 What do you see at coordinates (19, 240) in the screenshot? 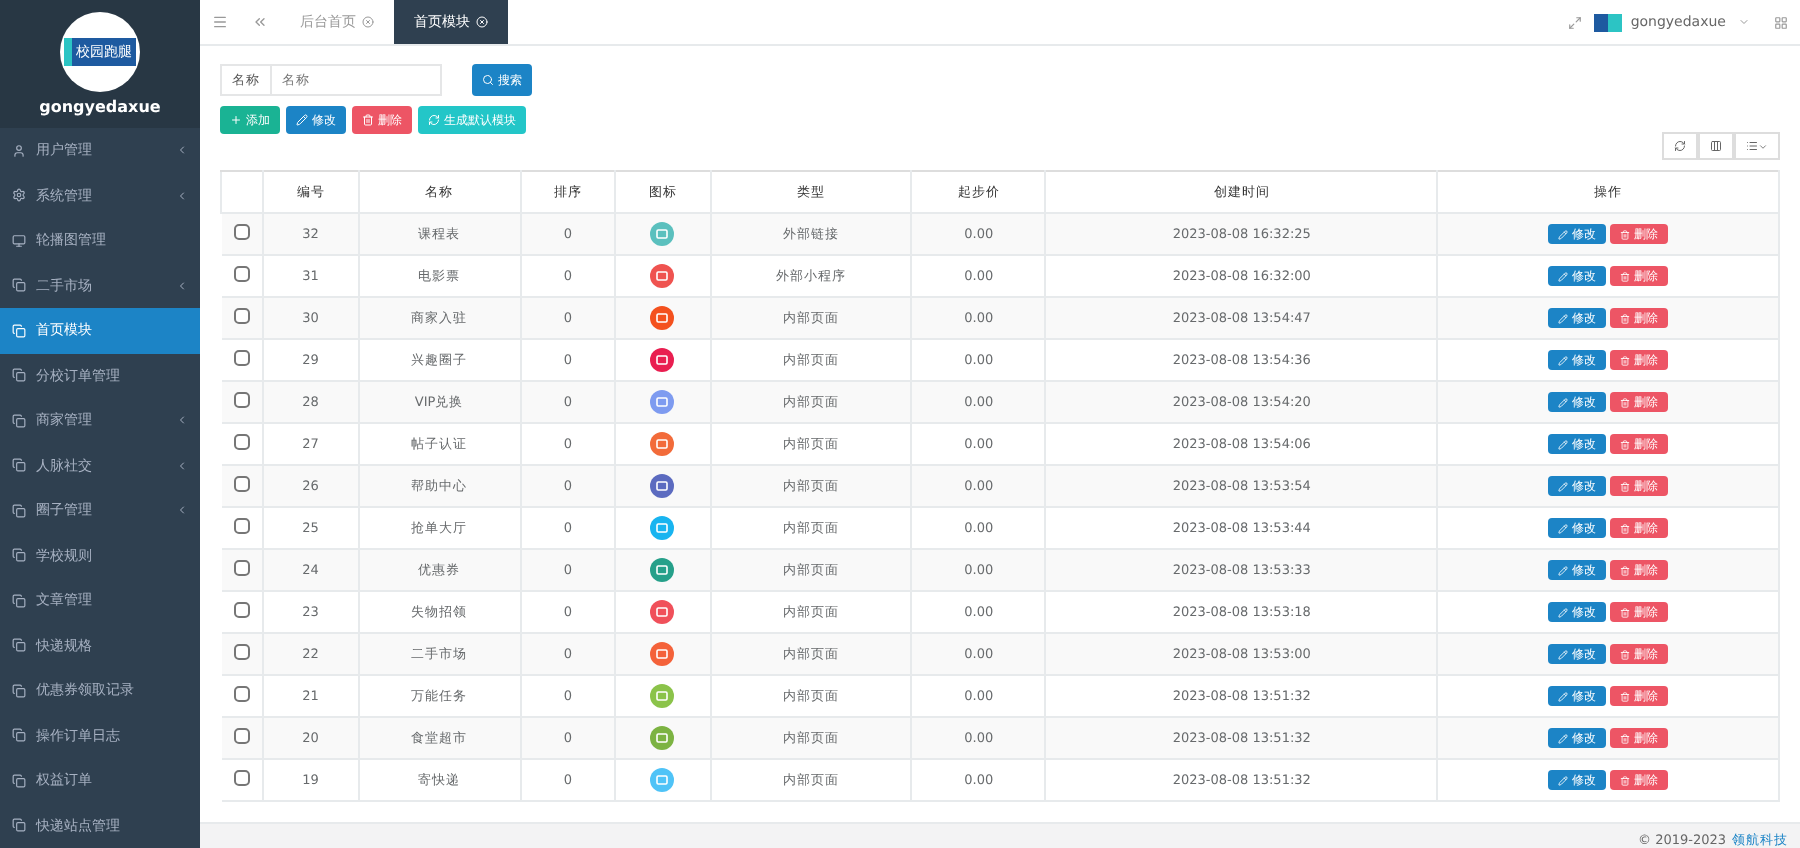
I see `monitor-icon` at bounding box center [19, 240].